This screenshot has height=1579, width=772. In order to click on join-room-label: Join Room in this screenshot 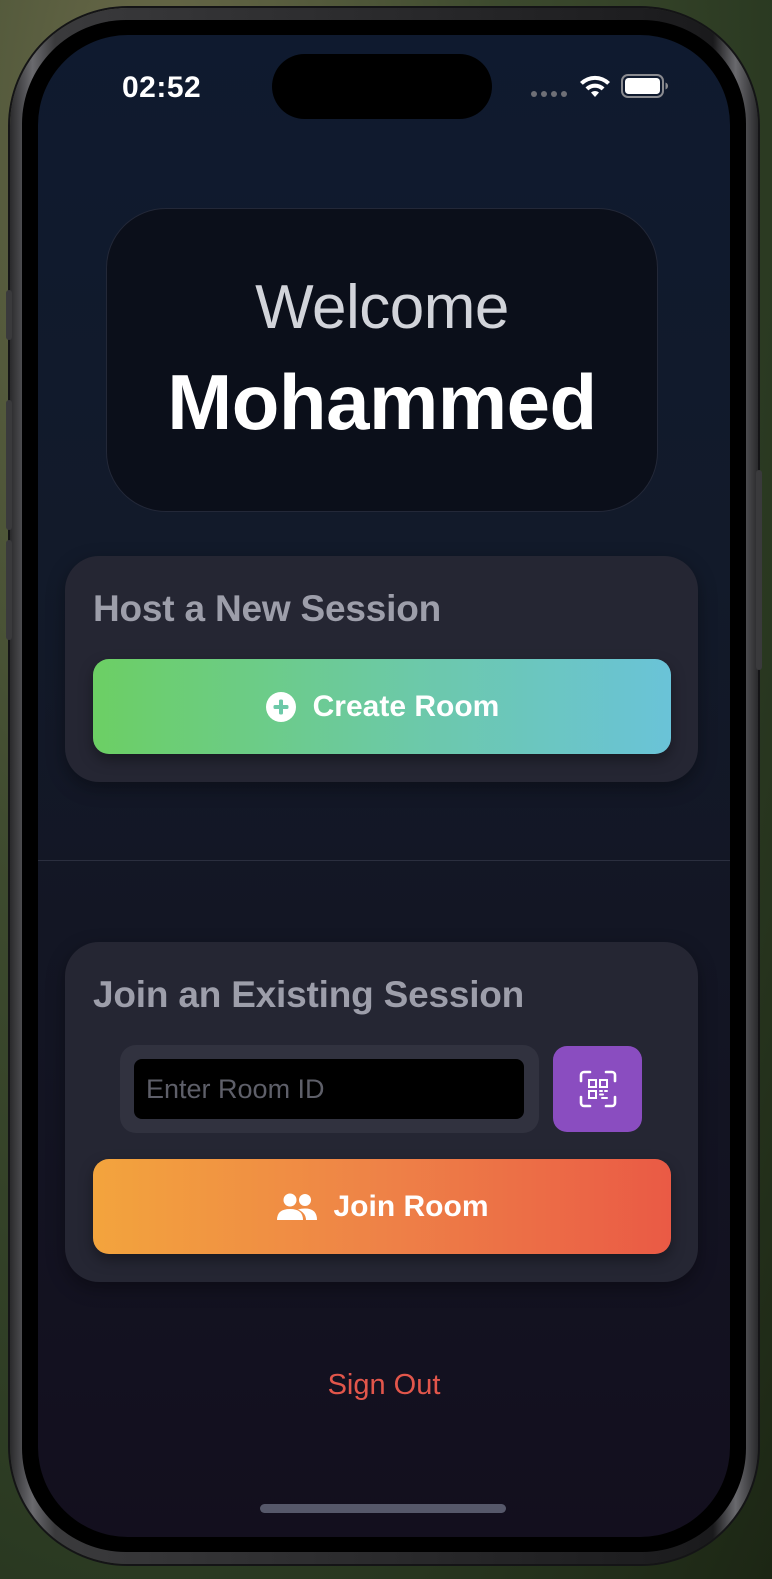, I will do `click(411, 1206)`.